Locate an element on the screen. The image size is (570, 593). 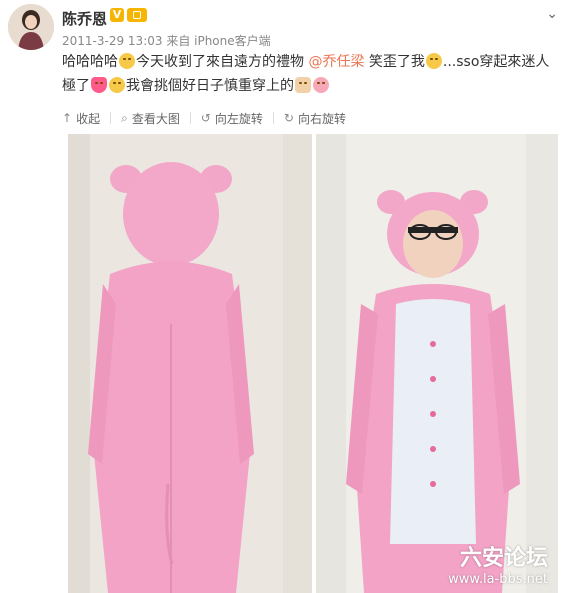
collect-button: ↑ 收起 is located at coordinates (81, 118).